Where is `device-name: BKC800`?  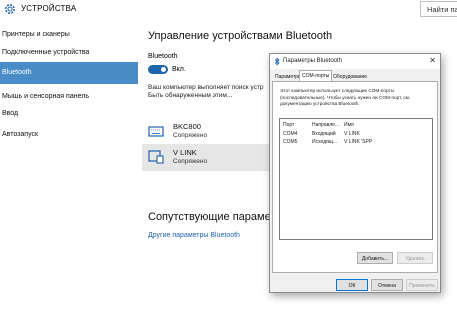
device-name: BKC800 is located at coordinates (187, 126).